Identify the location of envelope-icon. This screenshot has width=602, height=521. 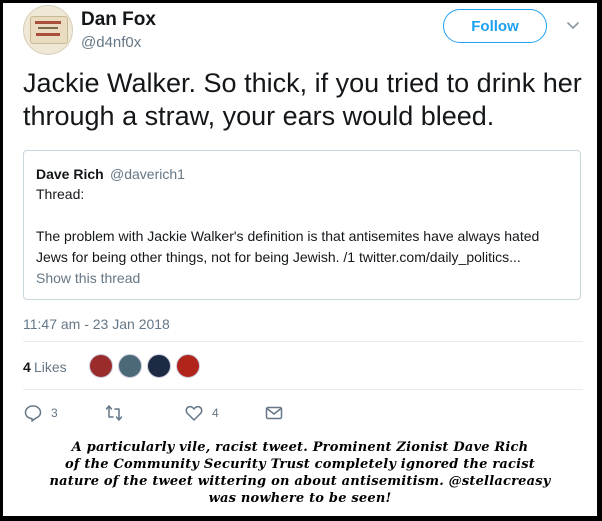
(274, 413).